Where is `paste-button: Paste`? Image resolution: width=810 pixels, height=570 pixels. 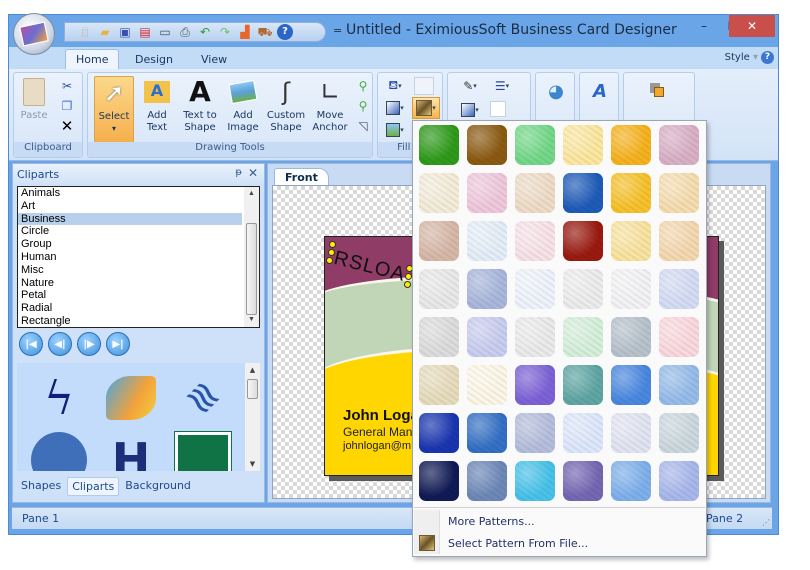
paste-button: Paste is located at coordinates (34, 99).